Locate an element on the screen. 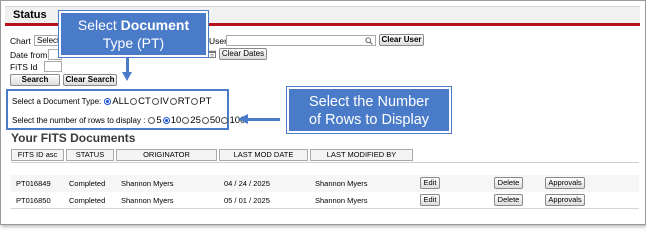  clear-user-button: Clear User is located at coordinates (401, 40).